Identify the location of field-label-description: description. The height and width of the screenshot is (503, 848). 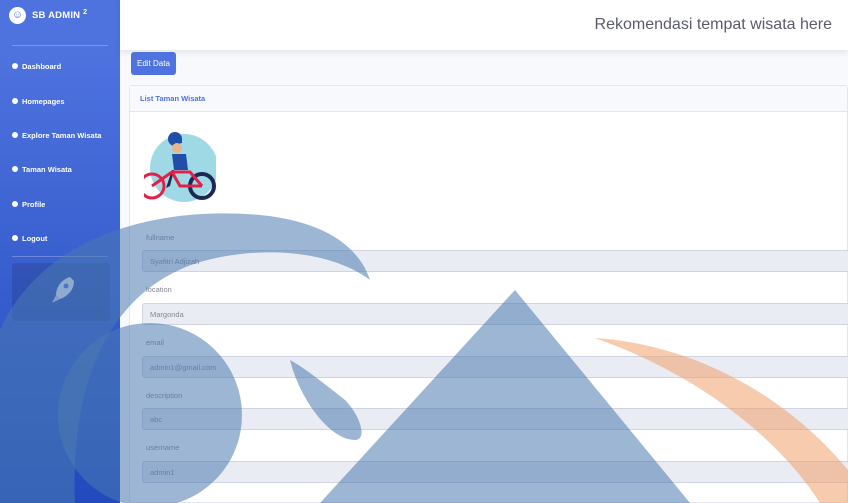
(164, 395).